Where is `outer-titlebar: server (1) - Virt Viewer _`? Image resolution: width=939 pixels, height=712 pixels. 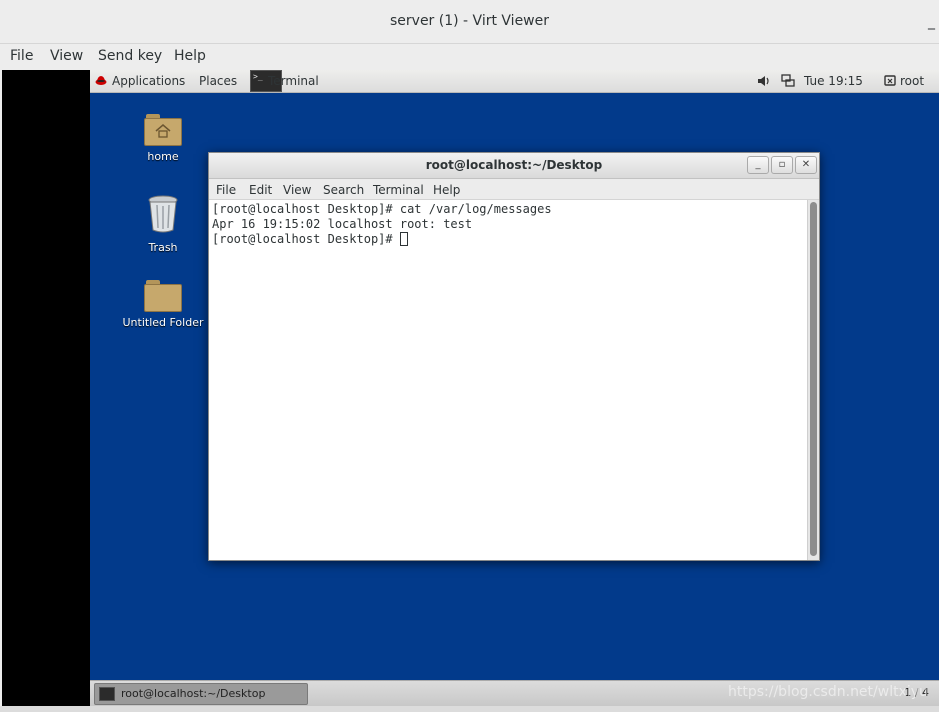 outer-titlebar: server (1) - Virt Viewer _ is located at coordinates (469, 22).